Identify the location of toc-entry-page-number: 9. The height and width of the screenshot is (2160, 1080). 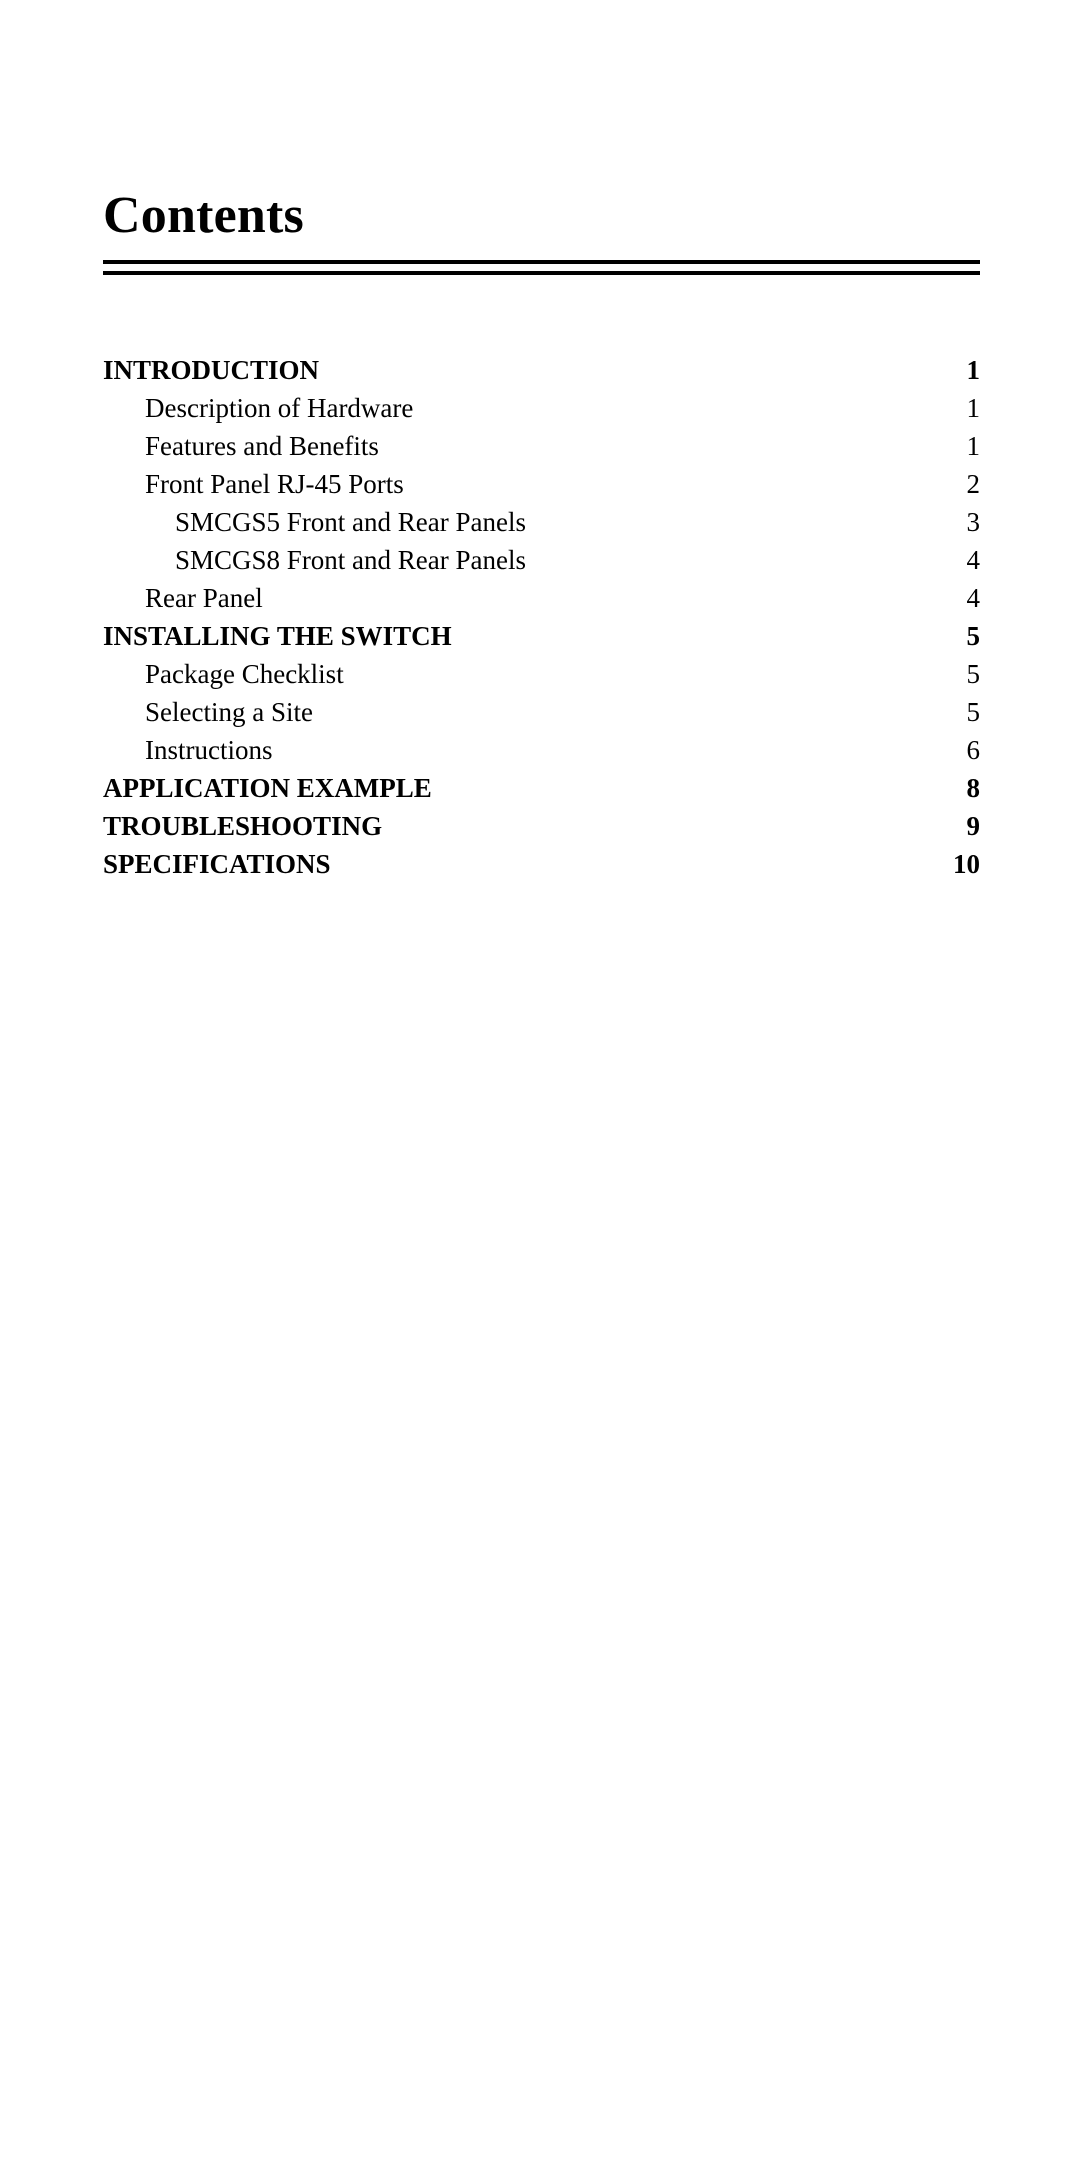
(973, 826).